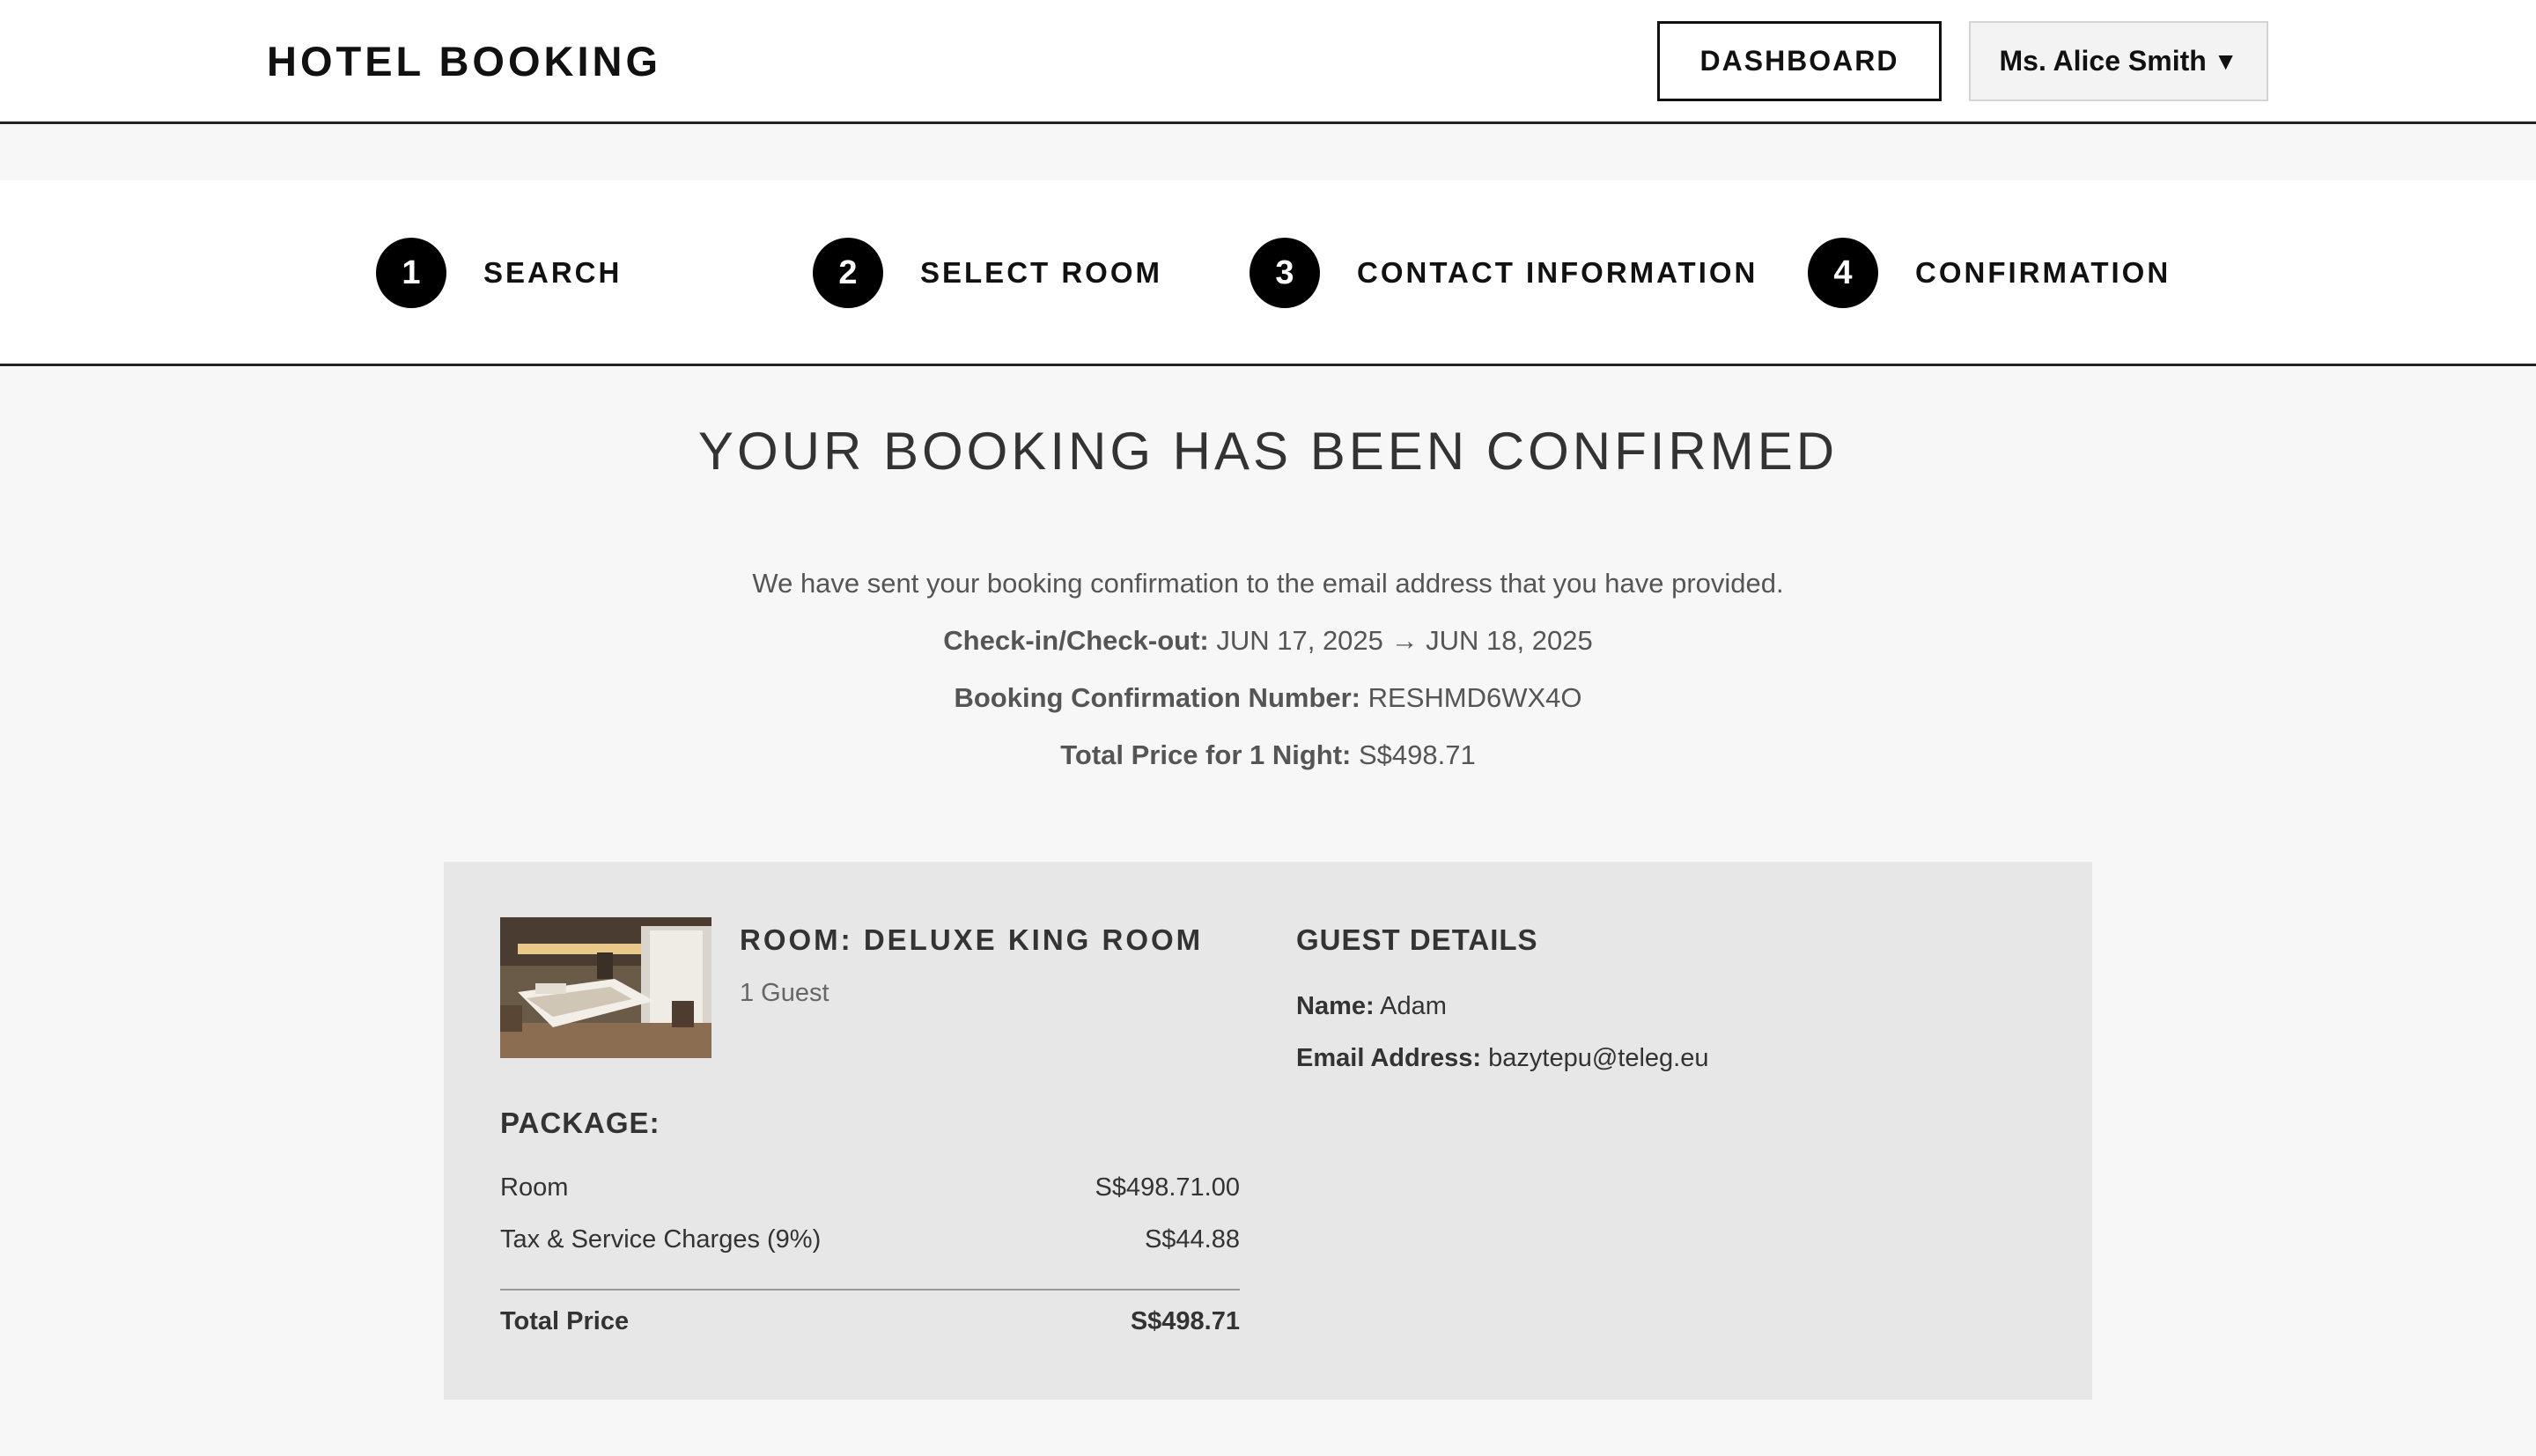  What do you see at coordinates (1192, 1240) in the screenshot?
I see `package-row-value: S$44.88` at bounding box center [1192, 1240].